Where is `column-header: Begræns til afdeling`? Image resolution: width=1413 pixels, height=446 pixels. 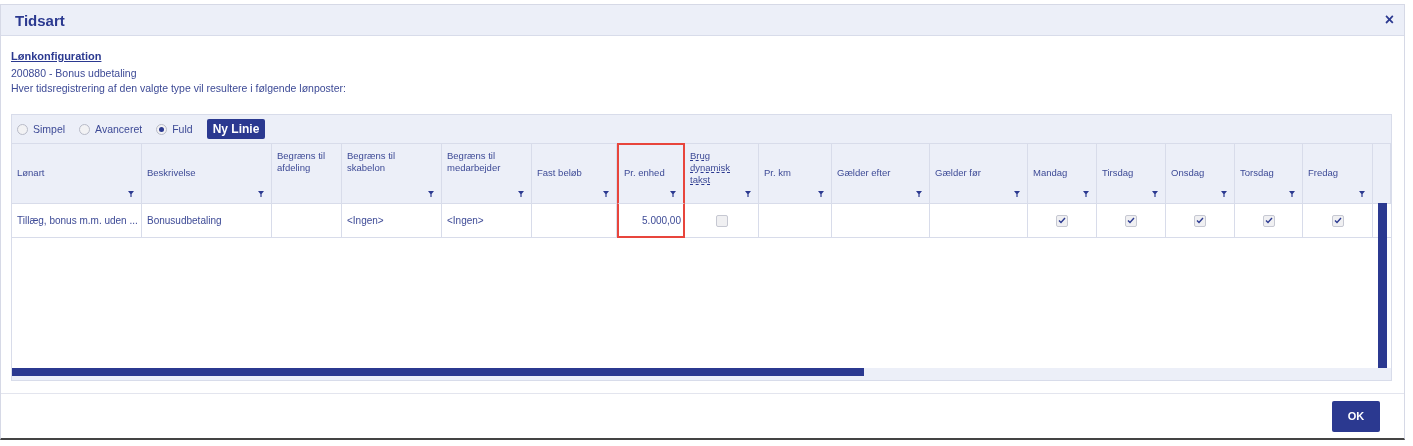
column-header: Begræns til afdeling is located at coordinates (307, 173).